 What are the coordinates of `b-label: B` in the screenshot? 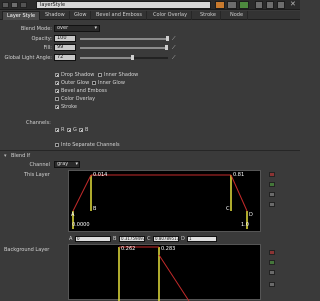 It's located at (115, 239).